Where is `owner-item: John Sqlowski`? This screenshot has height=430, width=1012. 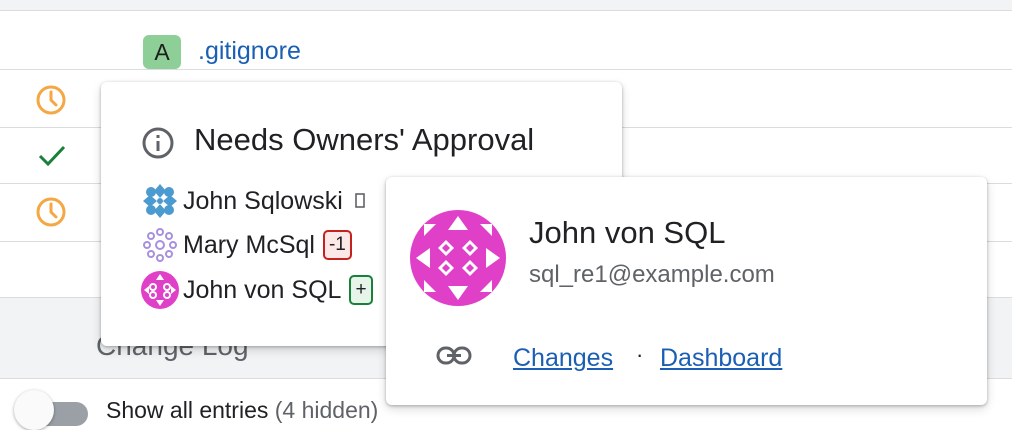 owner-item: John Sqlowski is located at coordinates (254, 201).